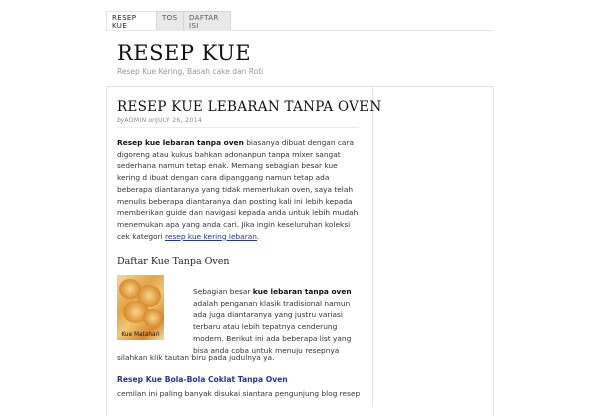 The image size is (600, 416). I want to click on image-caption: Kue Matahari, so click(140, 335).